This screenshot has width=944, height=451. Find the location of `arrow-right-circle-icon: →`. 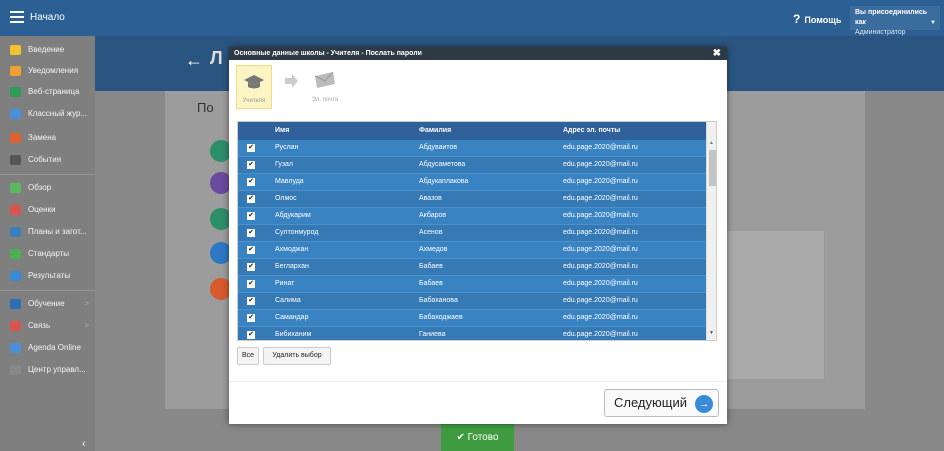

arrow-right-circle-icon: → is located at coordinates (704, 404).